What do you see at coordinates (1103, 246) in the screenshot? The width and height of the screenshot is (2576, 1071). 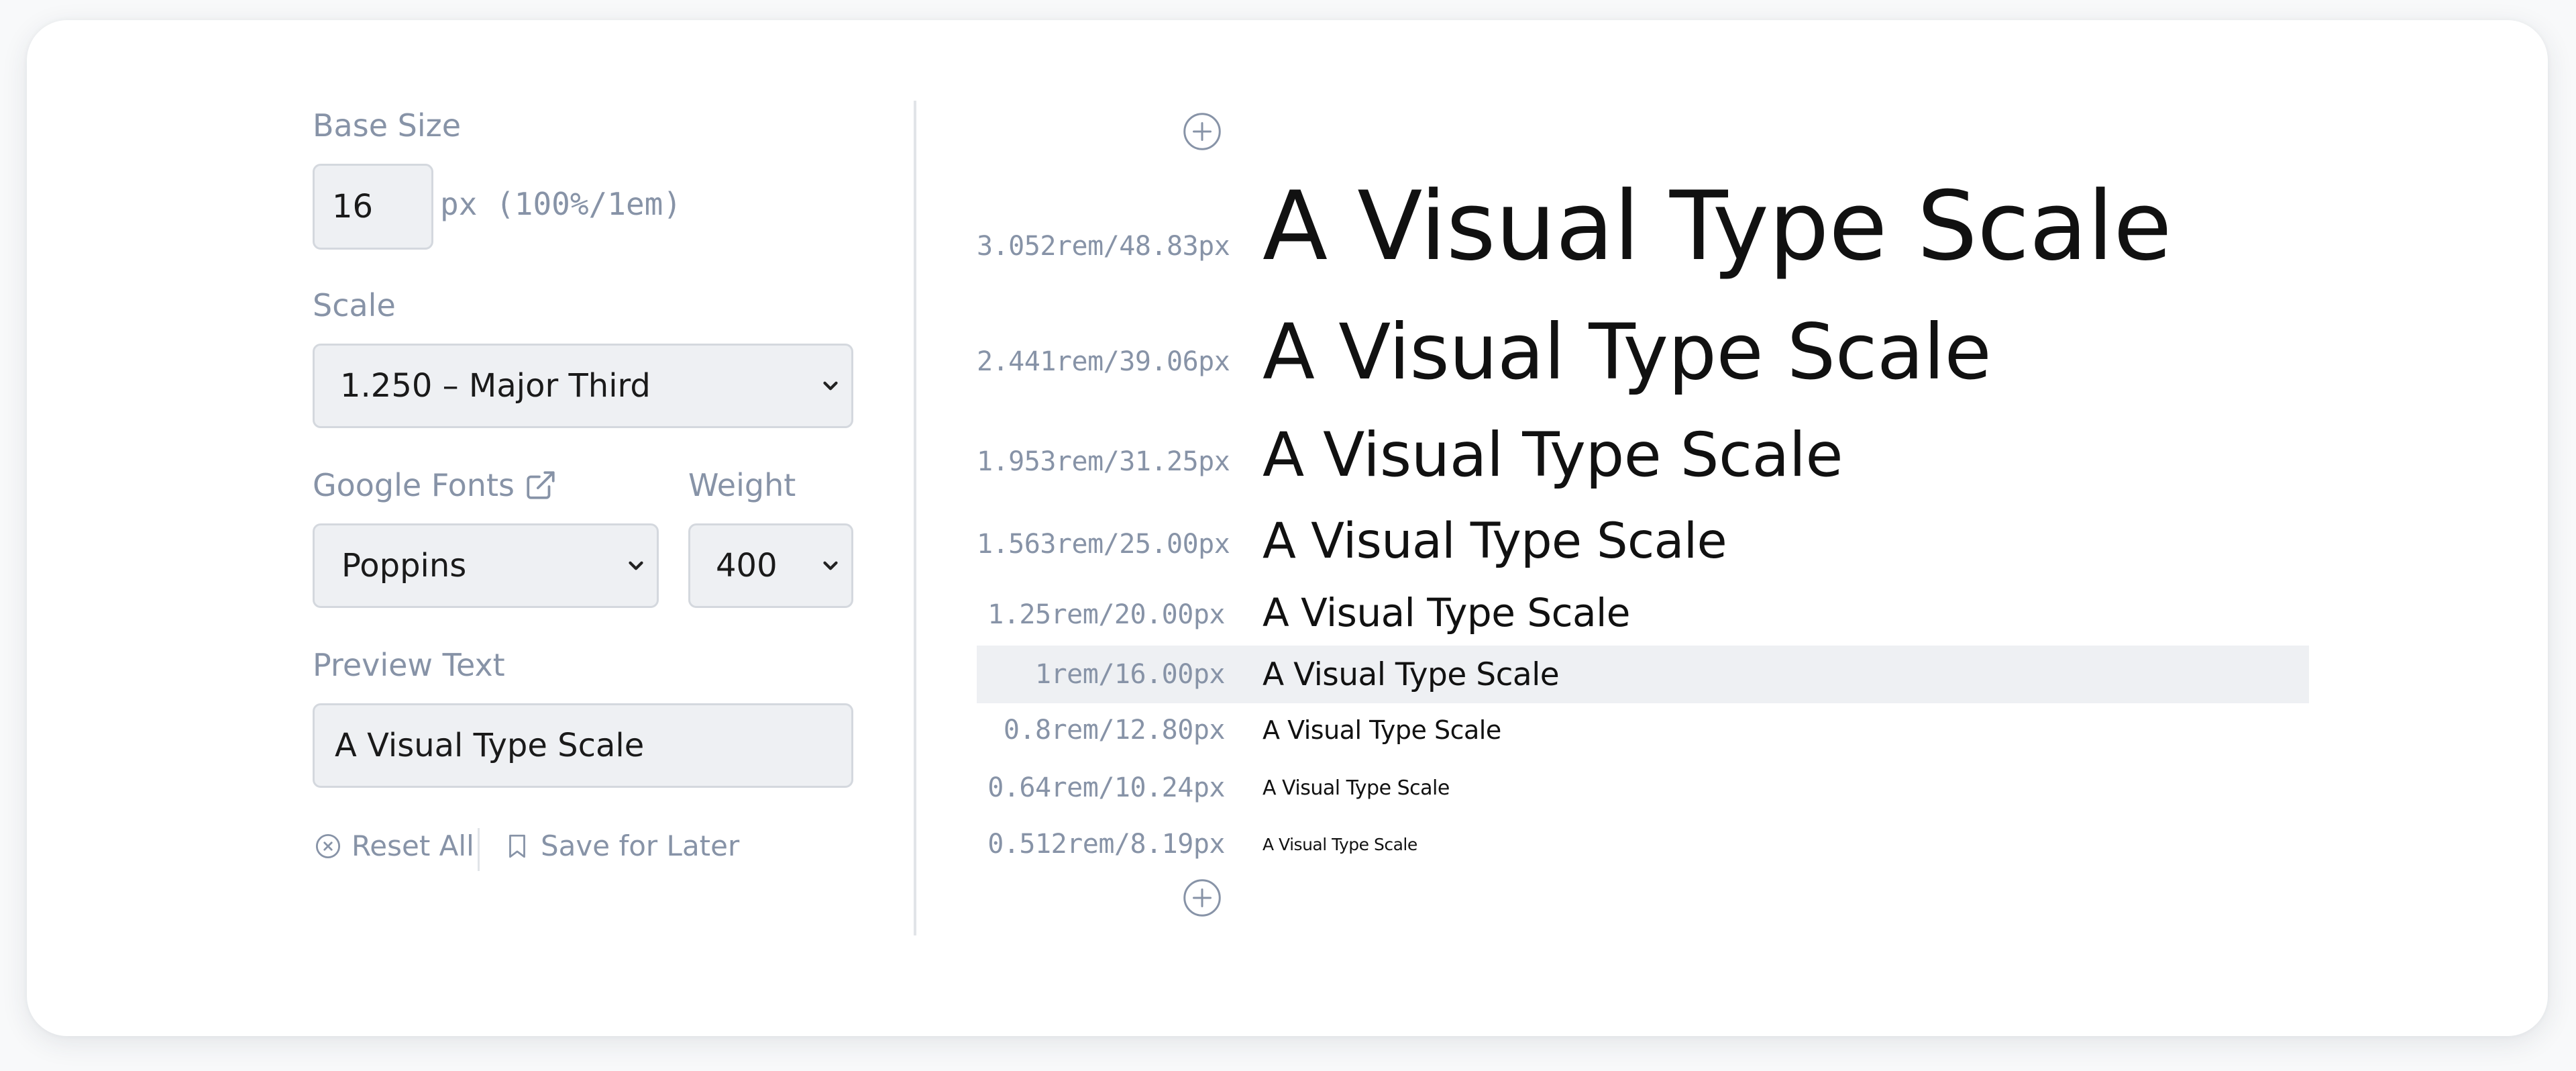 I see `scale-row-size: 3.052rem/48.83px` at bounding box center [1103, 246].